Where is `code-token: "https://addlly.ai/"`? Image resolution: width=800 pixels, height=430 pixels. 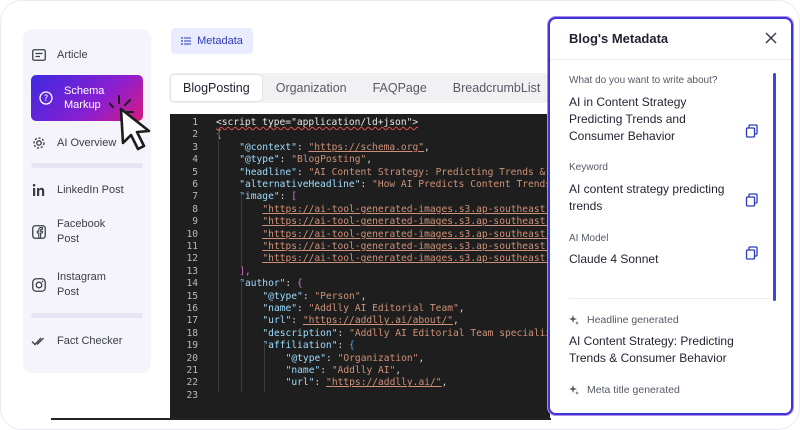
code-token: "https://addlly.ai/" is located at coordinates (384, 383).